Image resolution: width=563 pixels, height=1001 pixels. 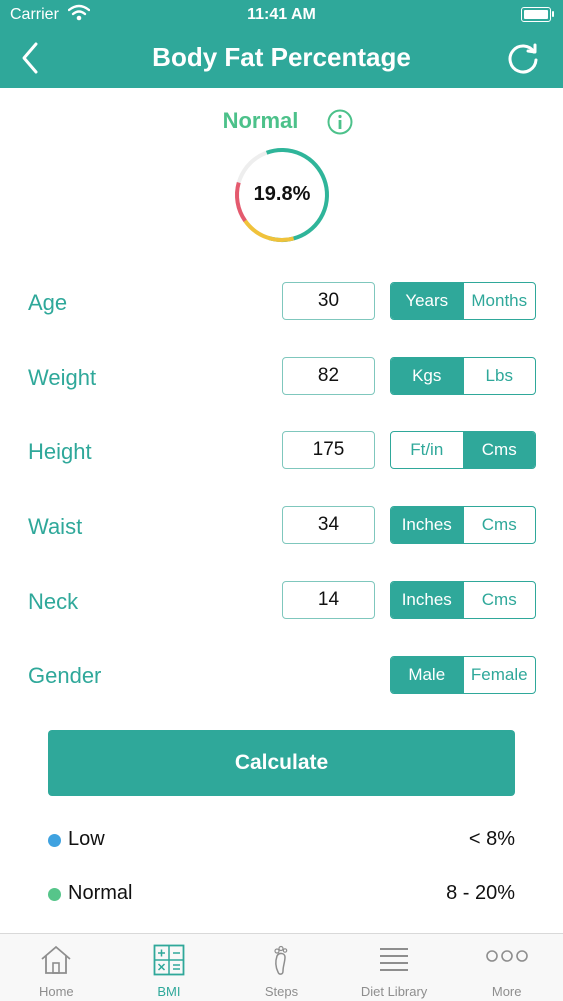 I want to click on tab-steps: Steps, so click(x=281, y=967).